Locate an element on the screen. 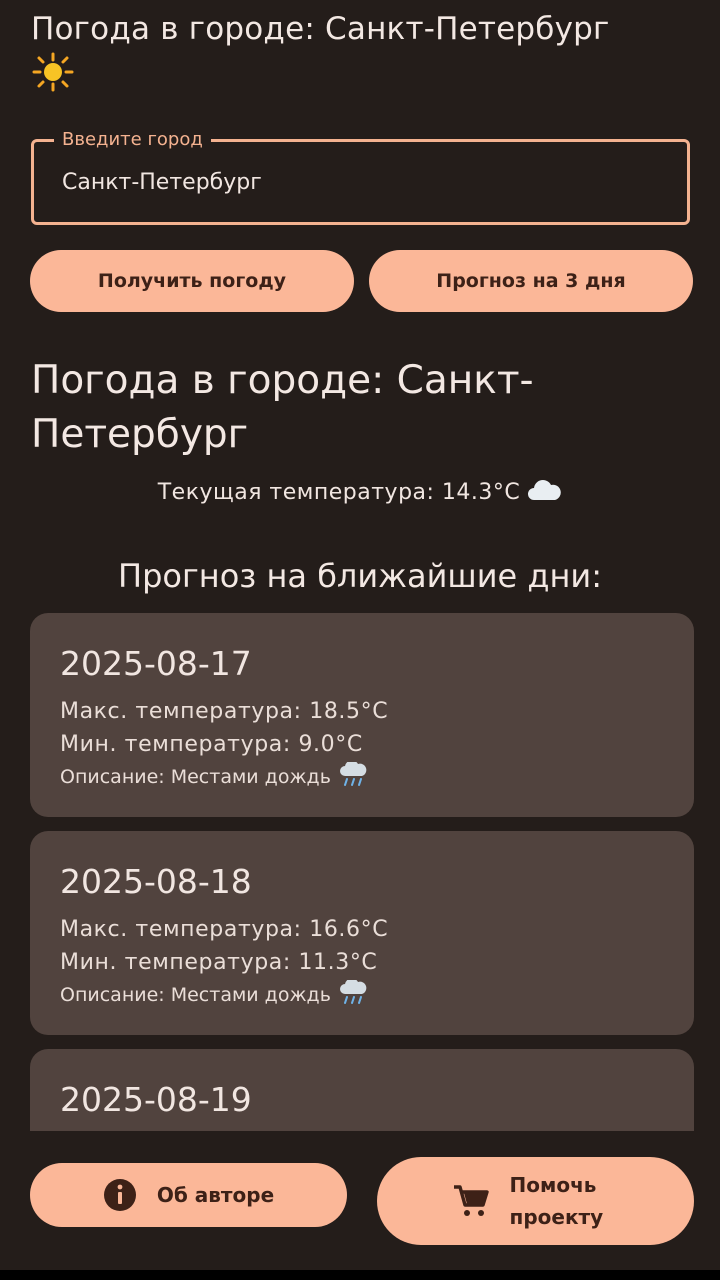  forecast-date: 2025-08-18 is located at coordinates (156, 881).